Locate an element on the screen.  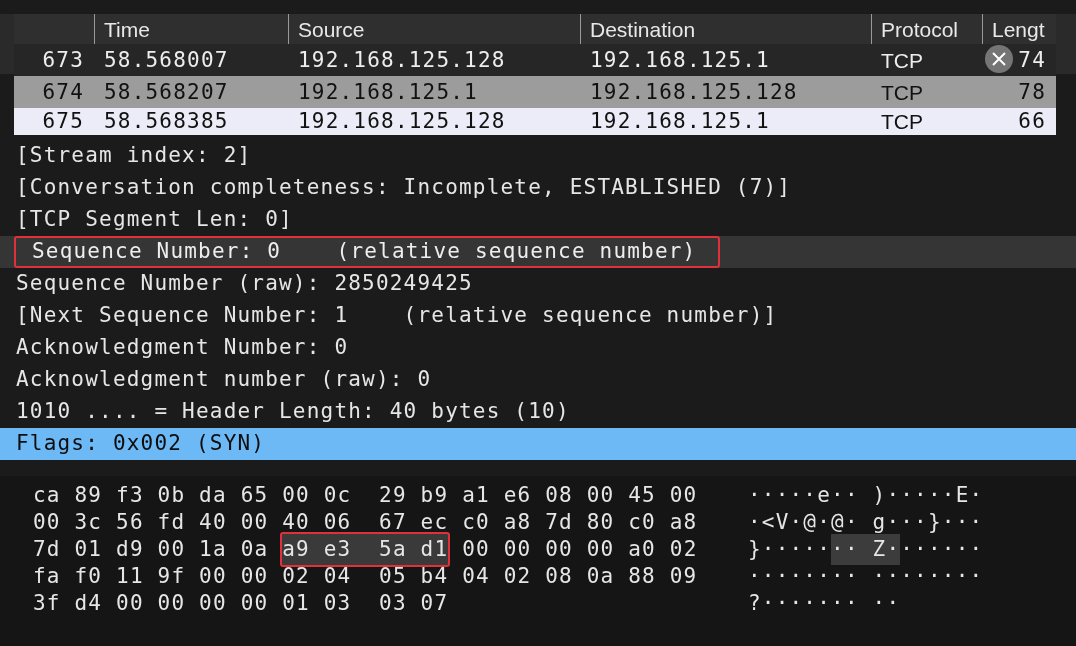
table-cell: 674 is located at coordinates (63, 92).